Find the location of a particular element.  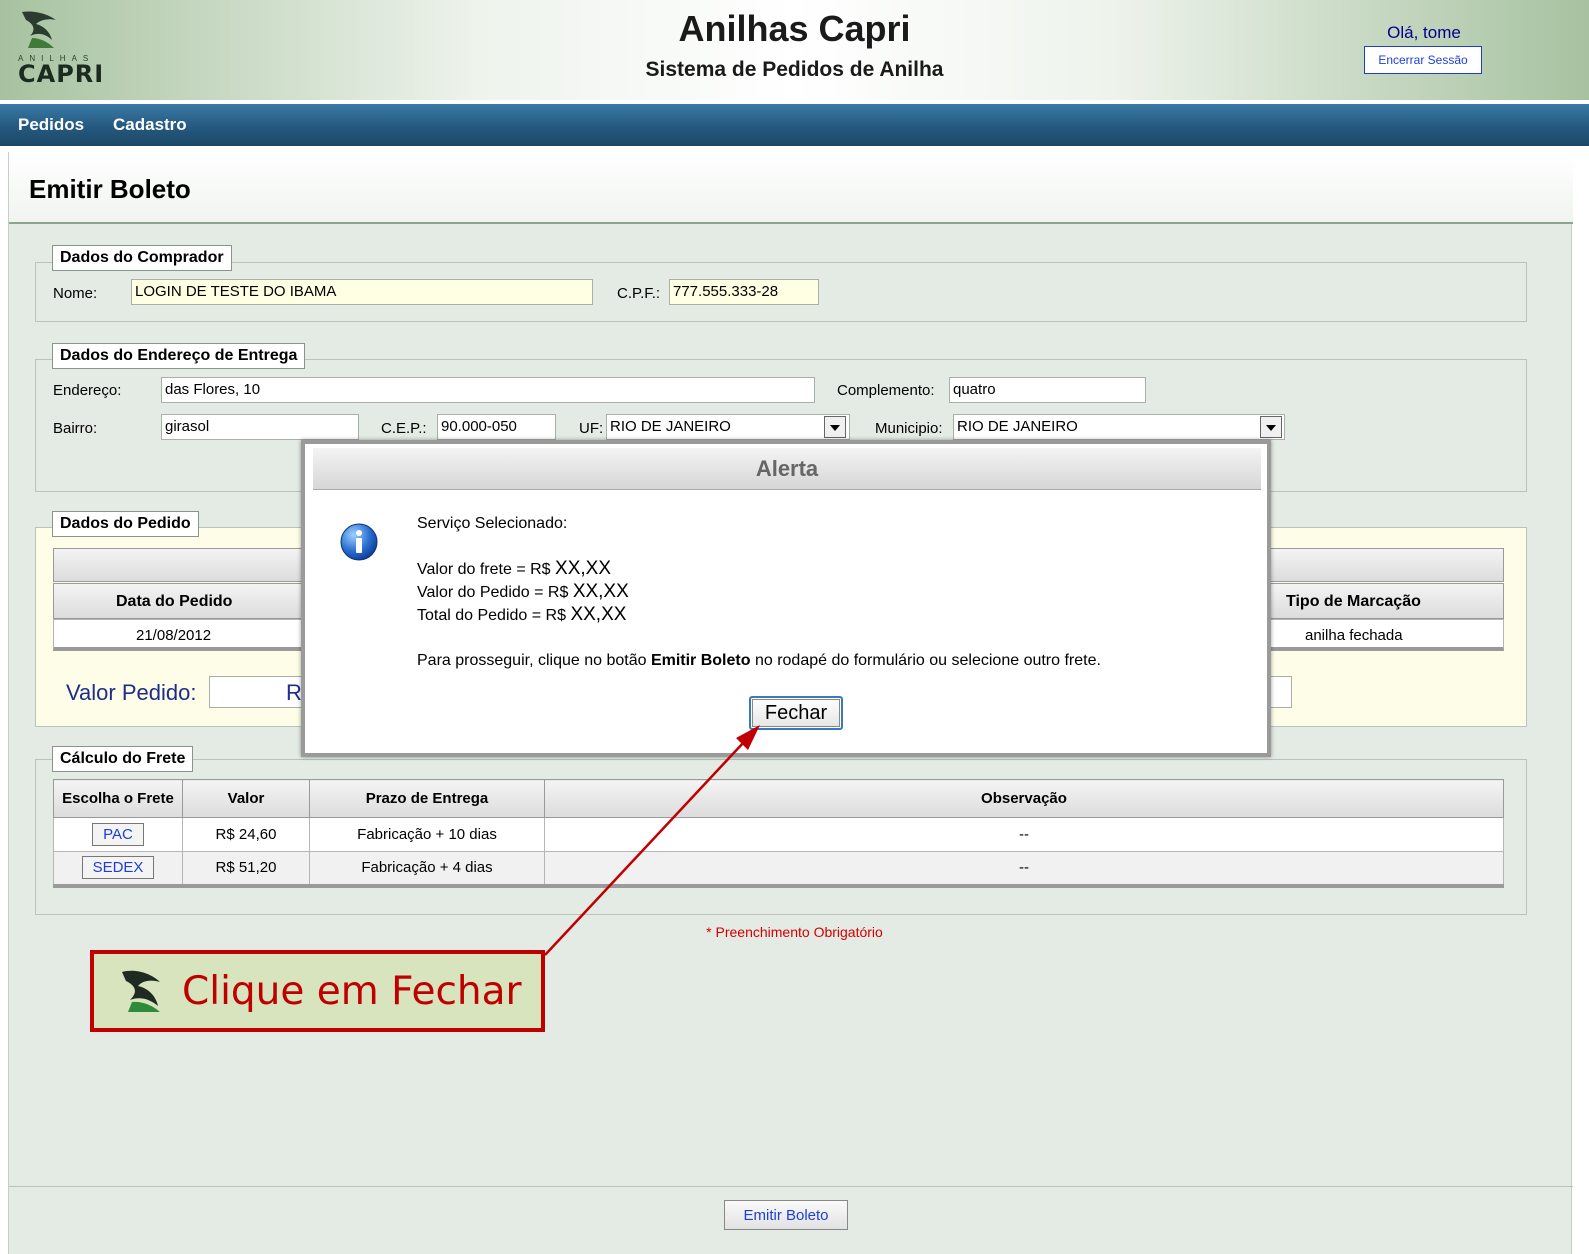

alert-frete-label: Valor do frete = R$ is located at coordinates (484, 569).